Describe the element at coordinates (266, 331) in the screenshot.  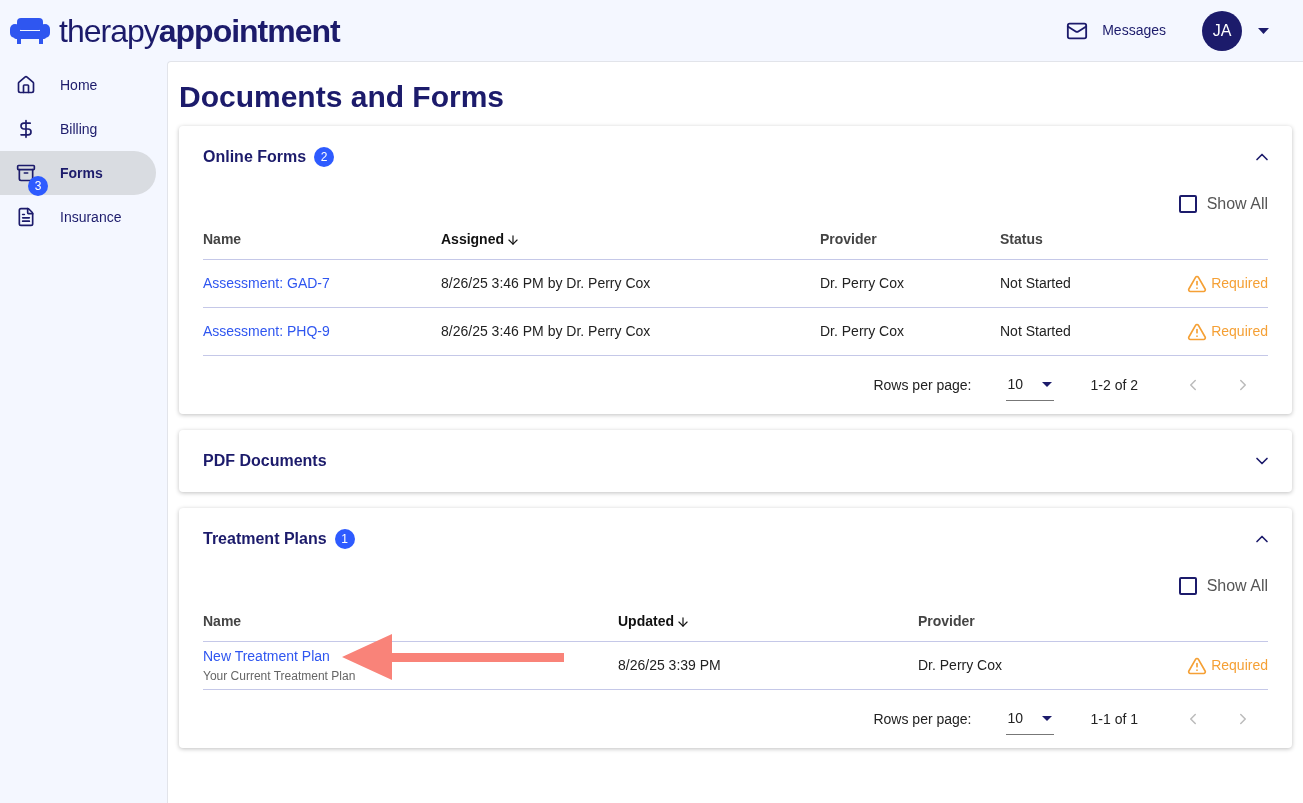
I see `form-link: Assessment: PHQ-9` at that location.